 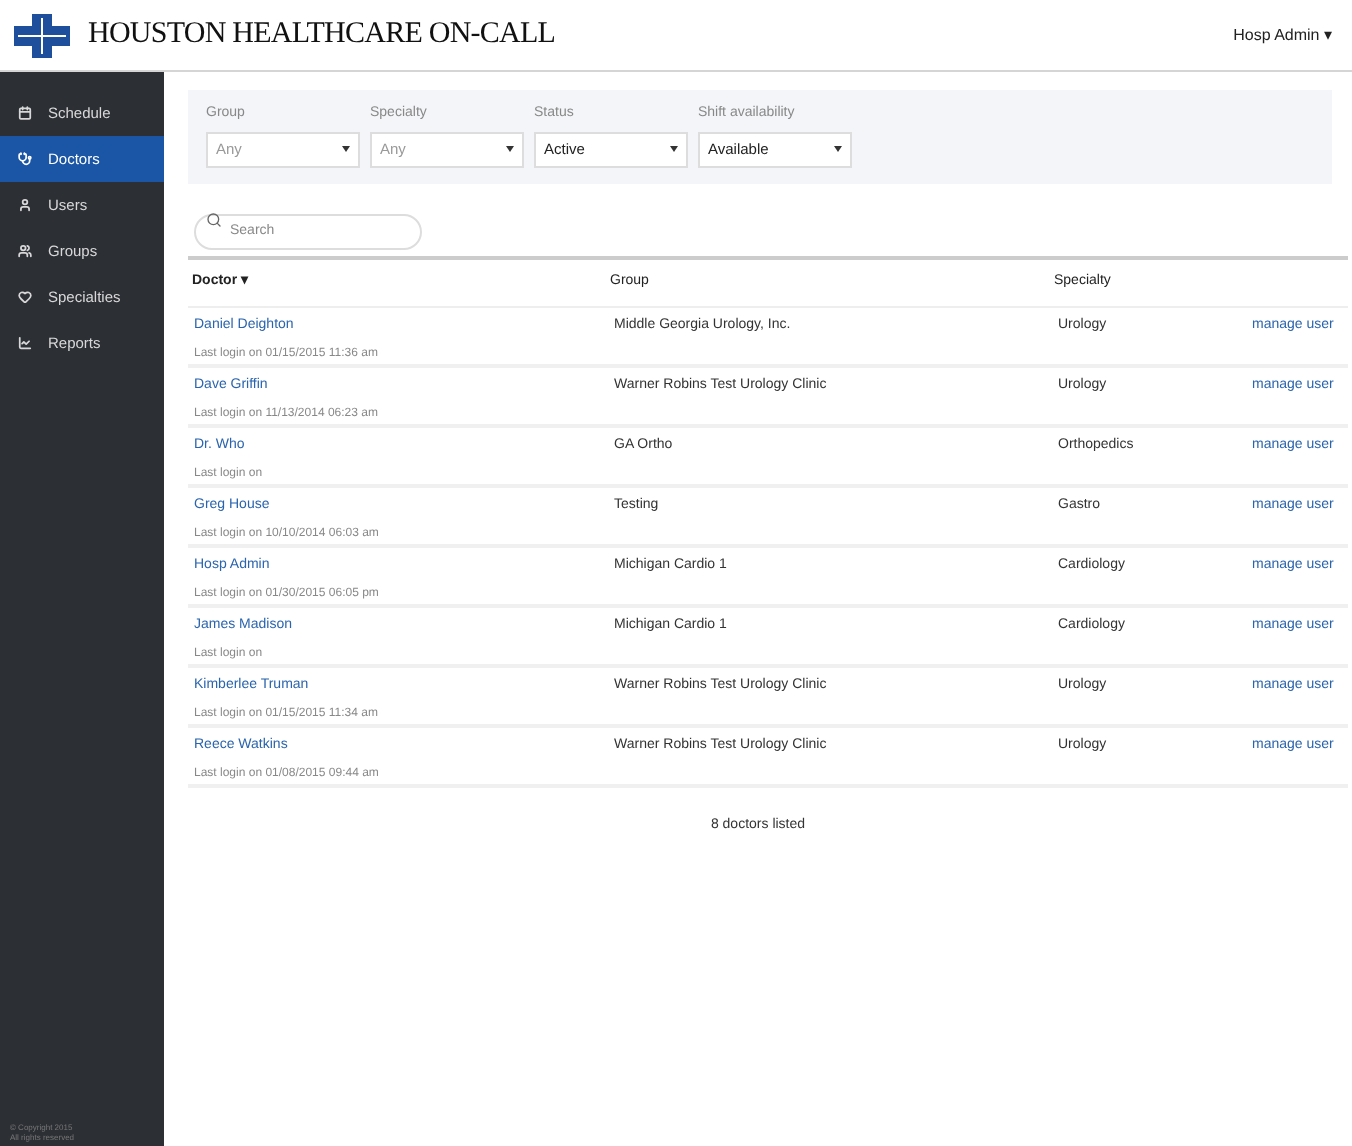 What do you see at coordinates (25, 343) in the screenshot?
I see `line-chart-icon` at bounding box center [25, 343].